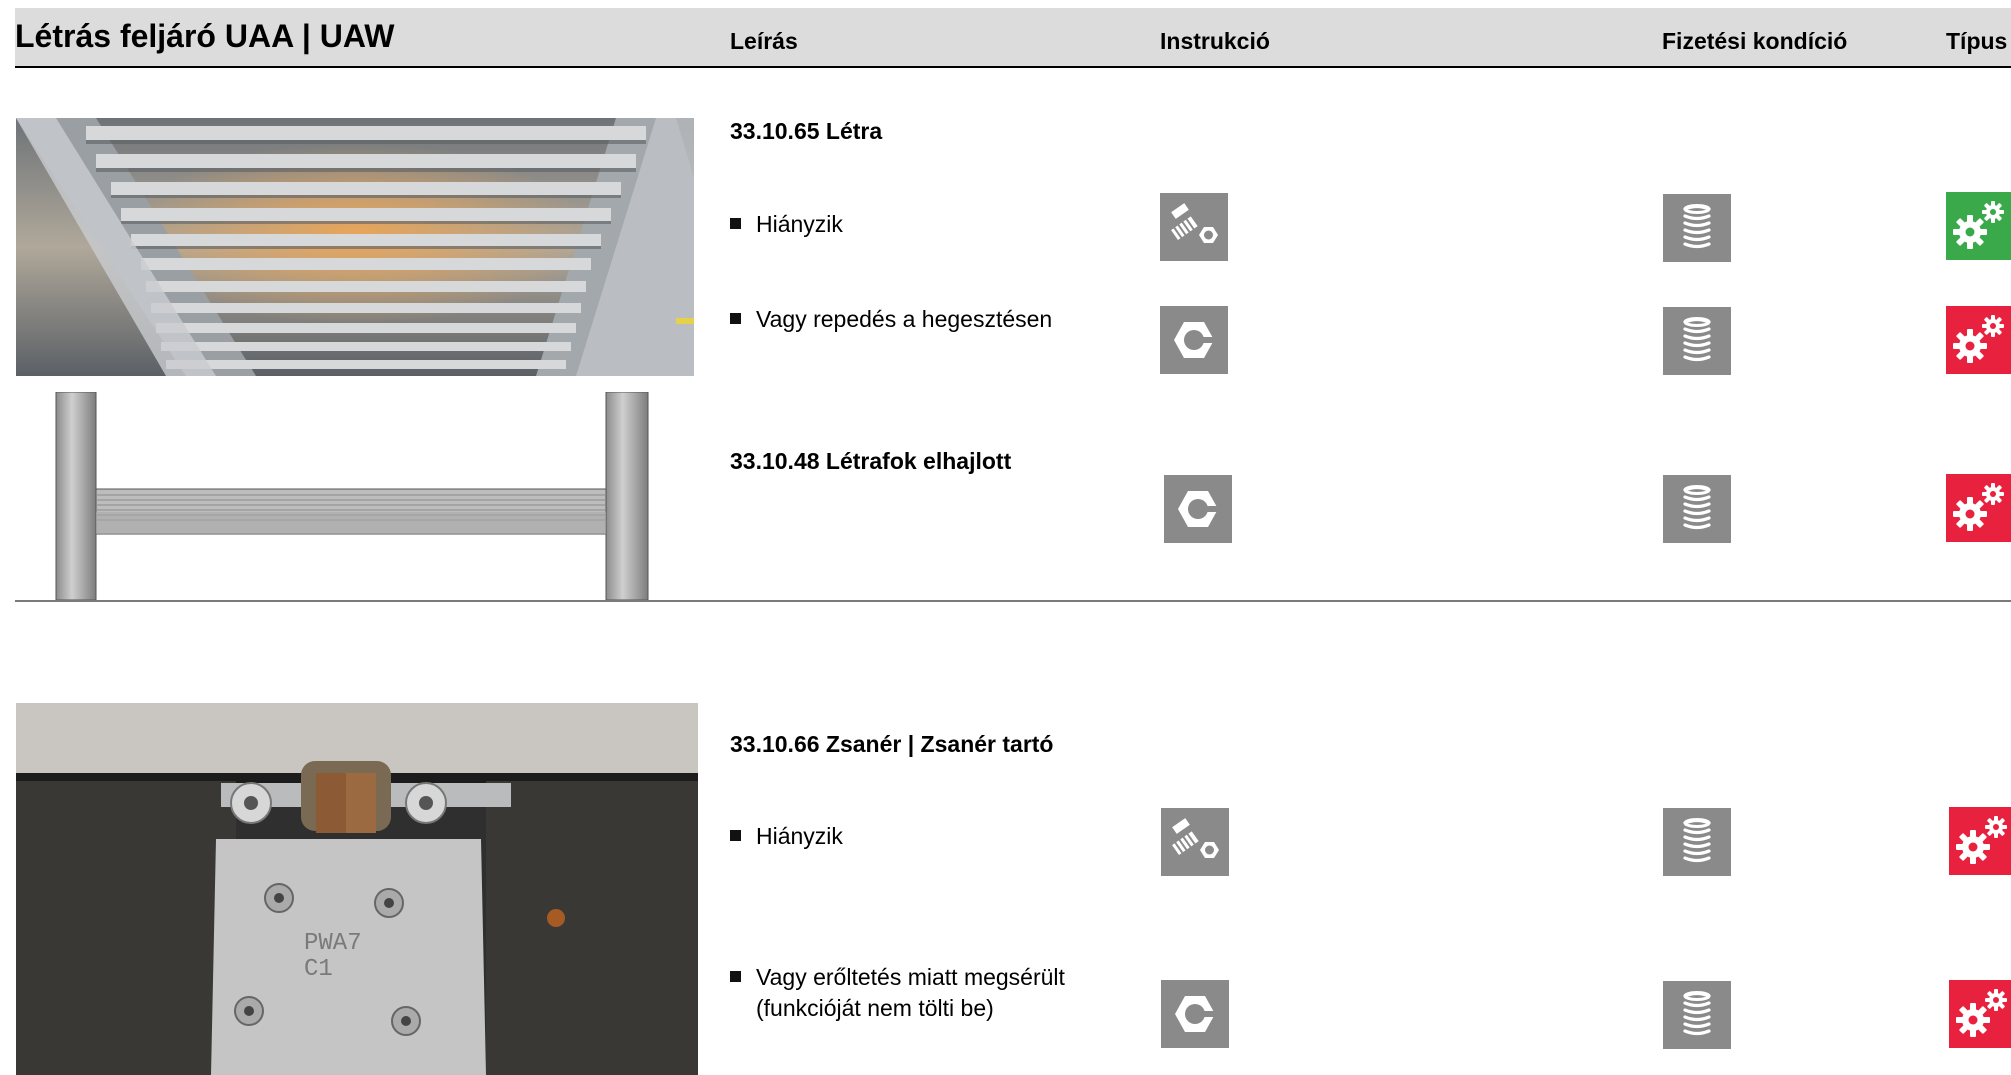 This screenshot has width=2011, height=1075. I want to click on section-divider, so click(1013, 601).